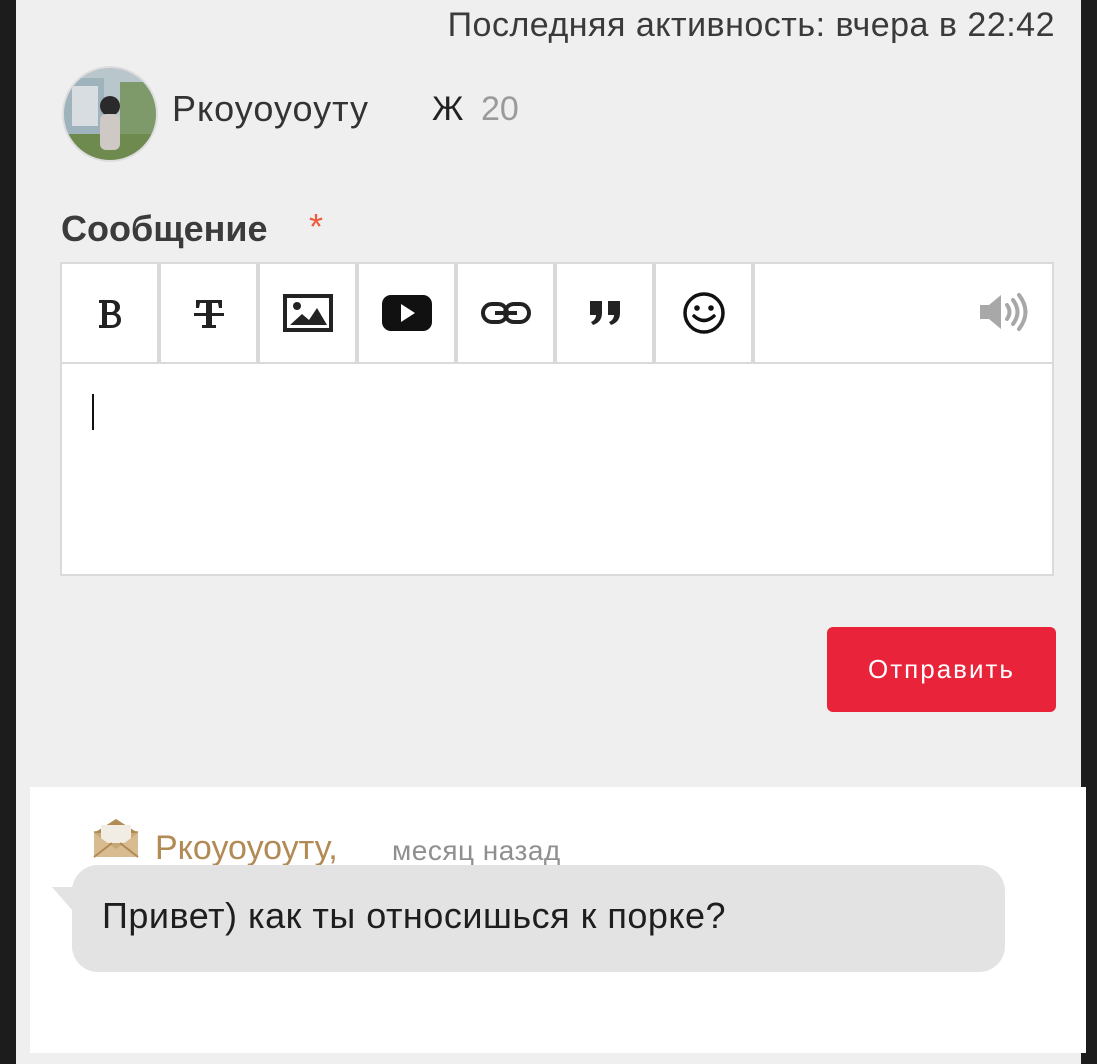 This screenshot has height=1064, width=1097. I want to click on quote-button, so click(606, 313).